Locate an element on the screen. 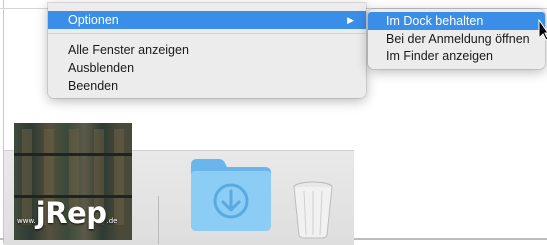 The width and height of the screenshot is (547, 245). menu-item-optionen: Optionen ▶ is located at coordinates (207, 20).